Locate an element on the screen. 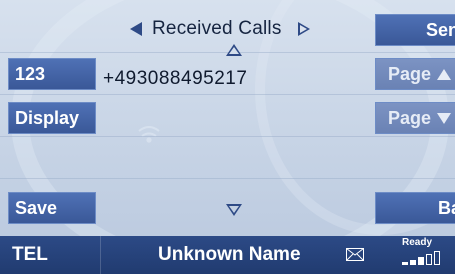  caller-name: Unknown Name is located at coordinates (229, 254).